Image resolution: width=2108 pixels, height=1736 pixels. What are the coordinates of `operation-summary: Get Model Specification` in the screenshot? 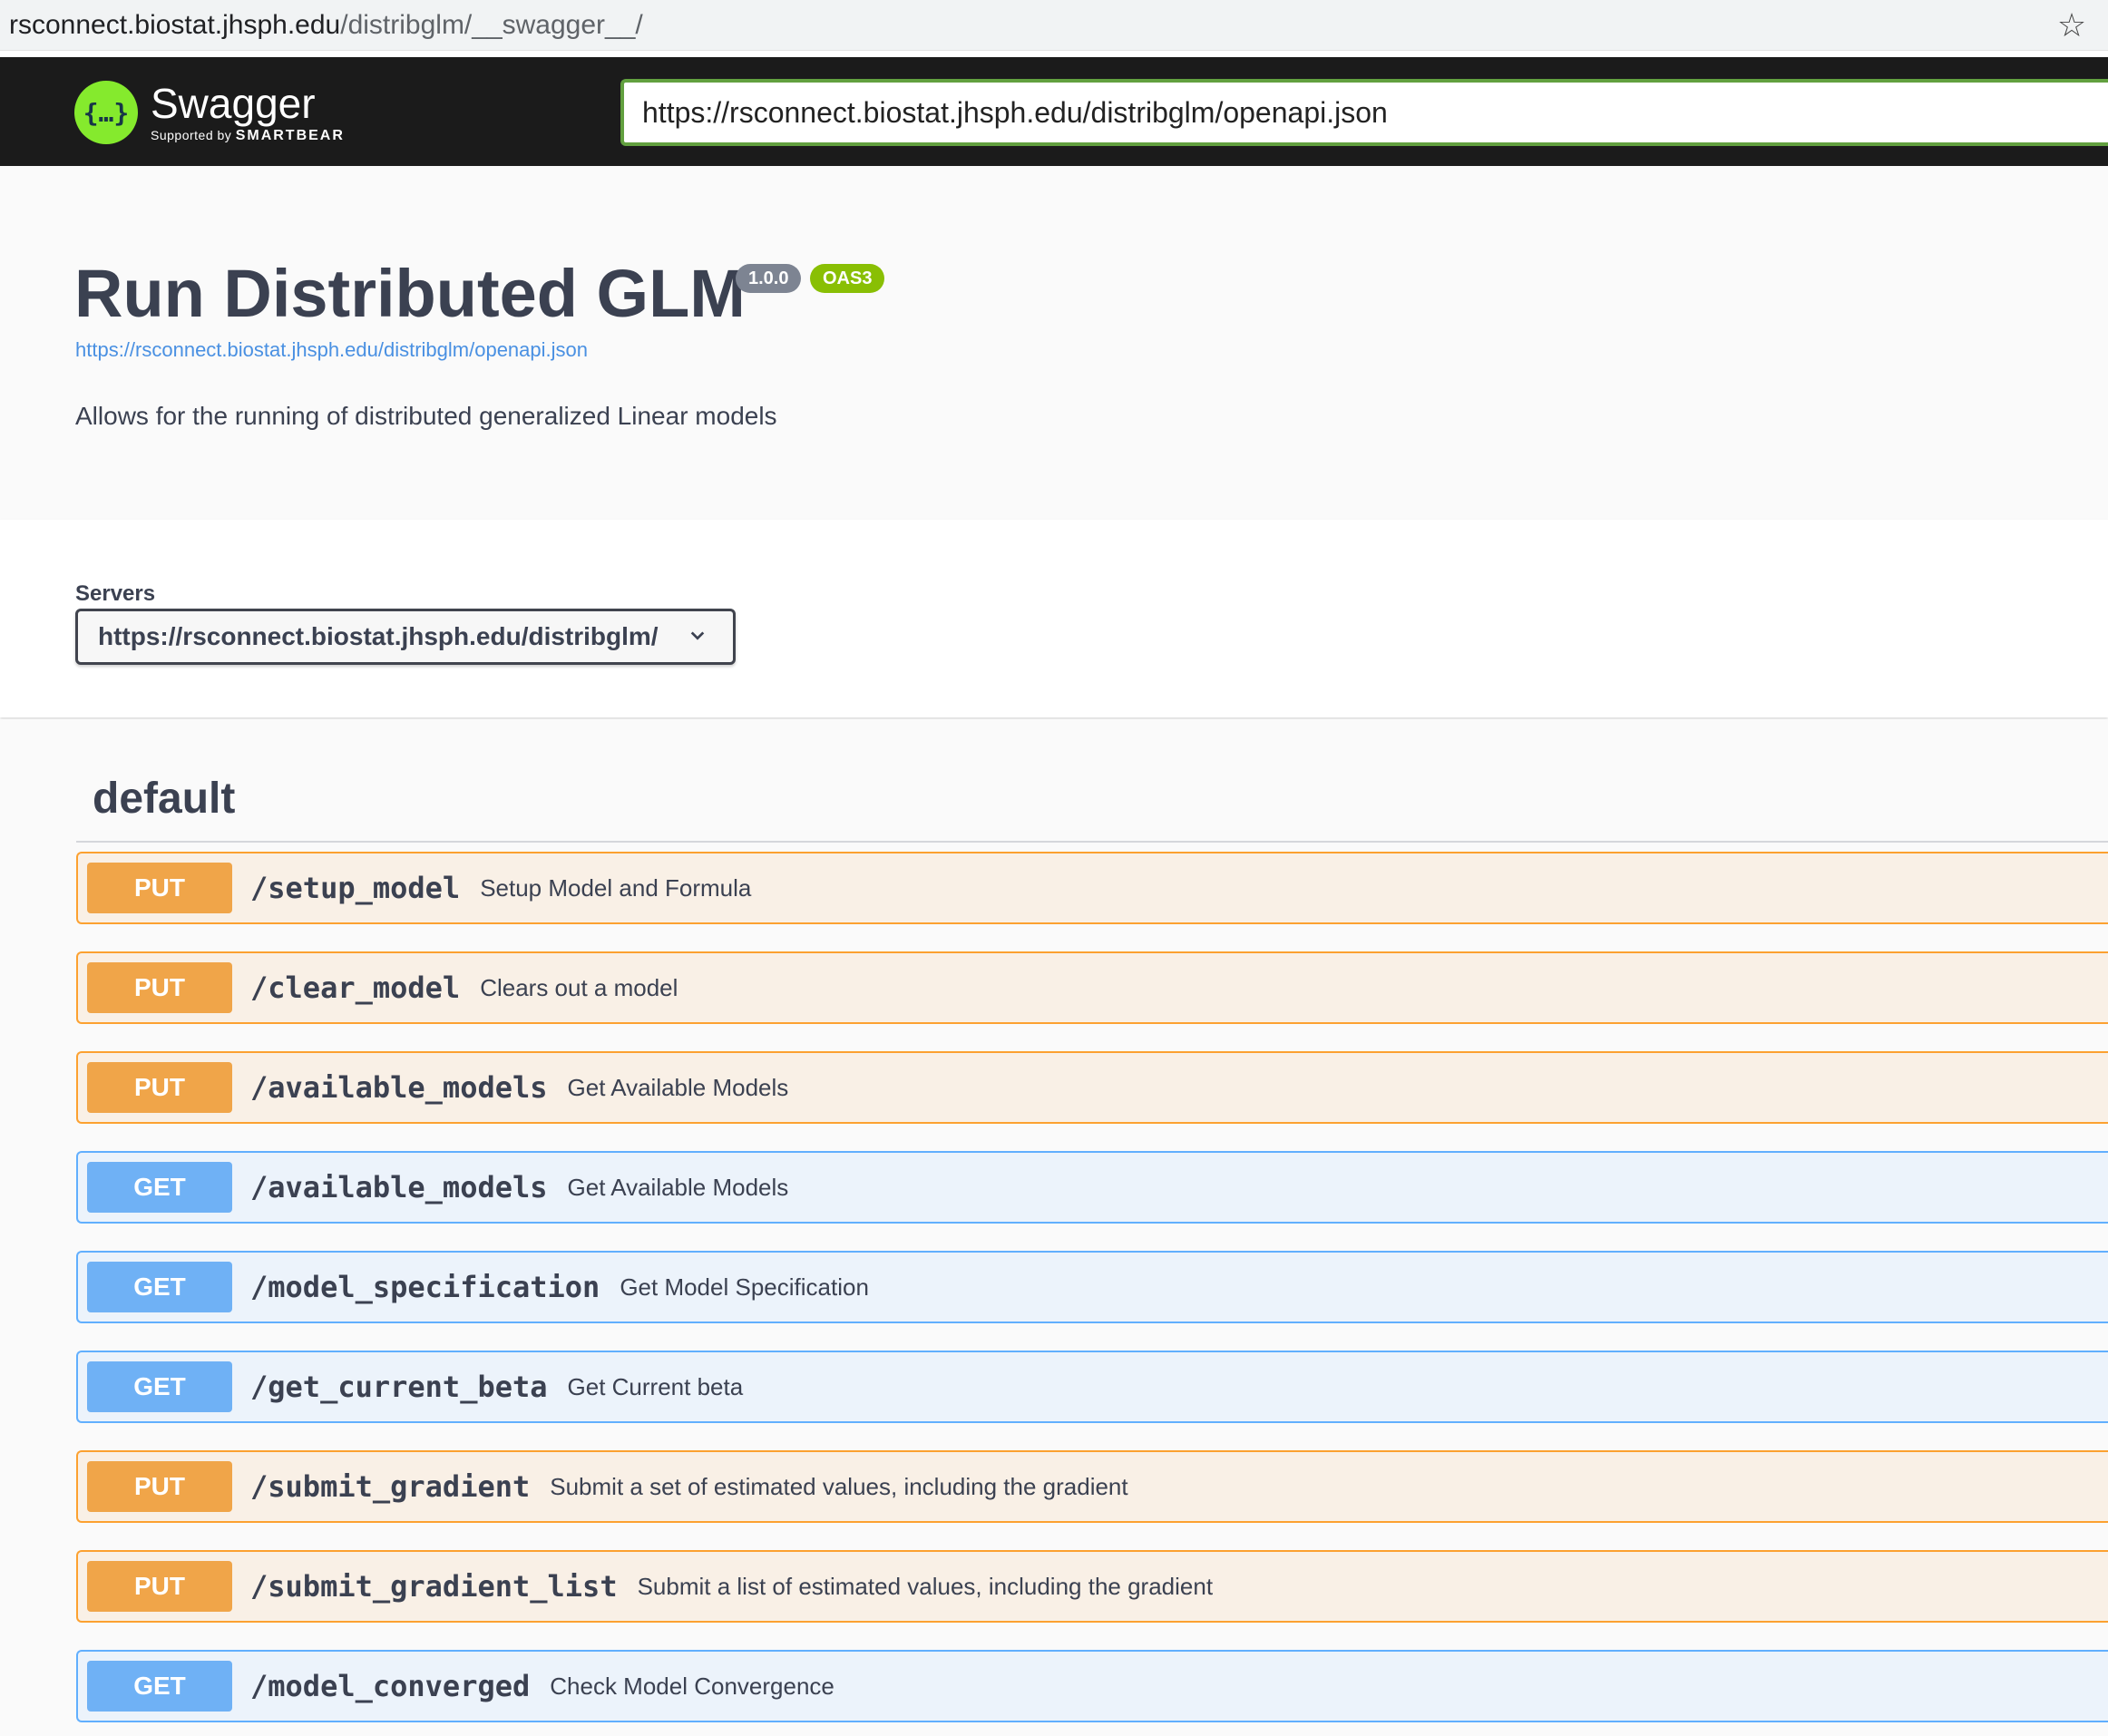 It's located at (744, 1287).